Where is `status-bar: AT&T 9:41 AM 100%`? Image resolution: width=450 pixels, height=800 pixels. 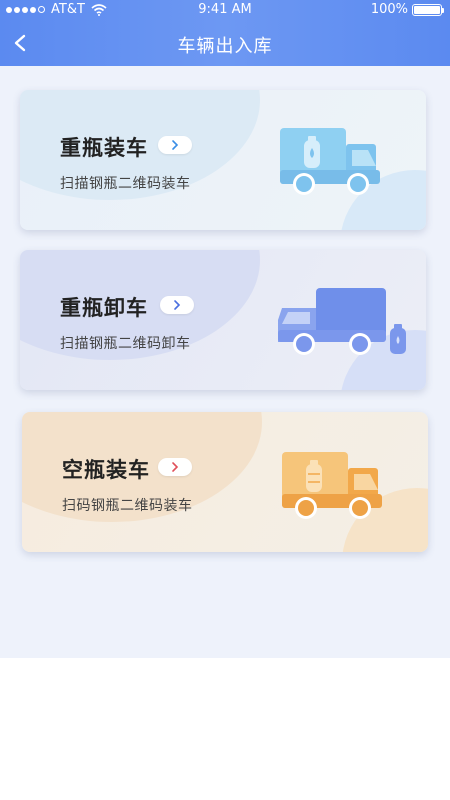
status-bar: AT&T 9:41 AM 100% is located at coordinates (225, 10).